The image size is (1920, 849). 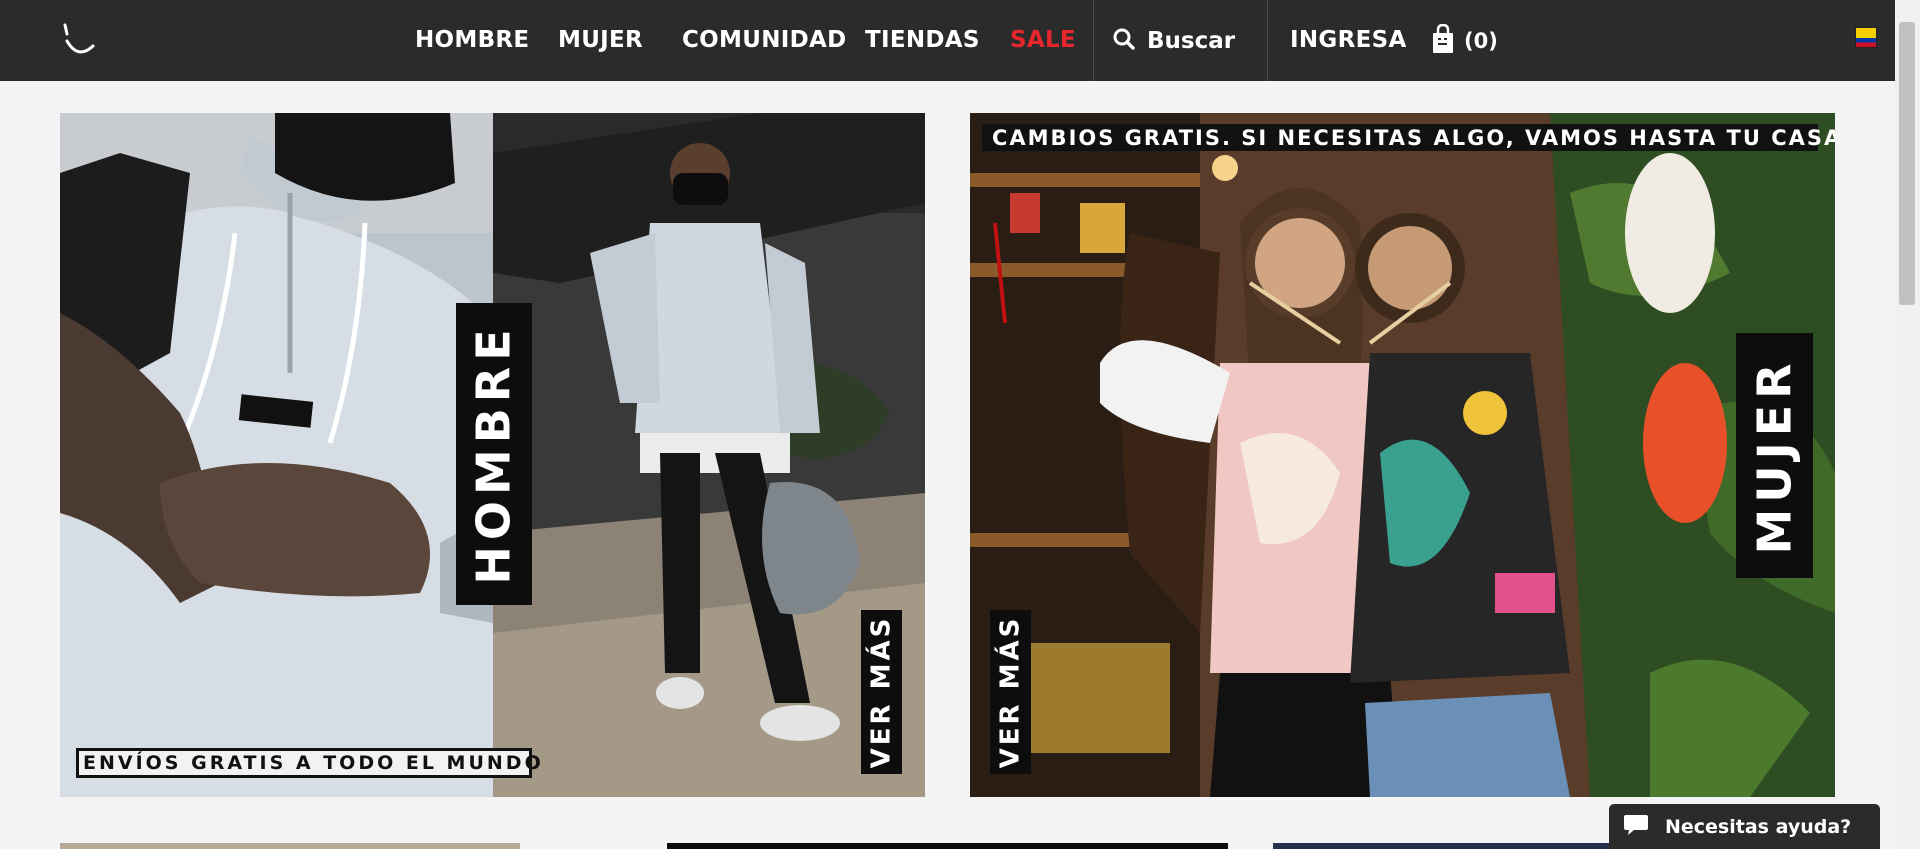 What do you see at coordinates (1010, 692) in the screenshot?
I see `women-banner-cta: VER MÁS` at bounding box center [1010, 692].